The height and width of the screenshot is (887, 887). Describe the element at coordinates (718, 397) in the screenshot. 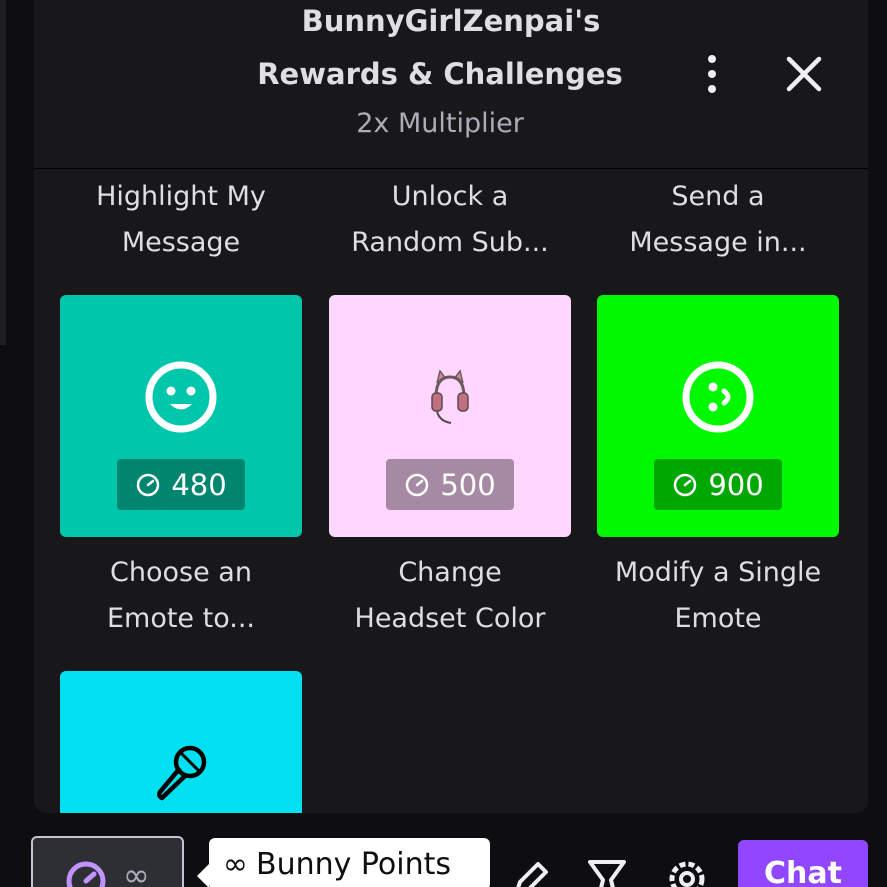

I see `winking-face-icon` at that location.